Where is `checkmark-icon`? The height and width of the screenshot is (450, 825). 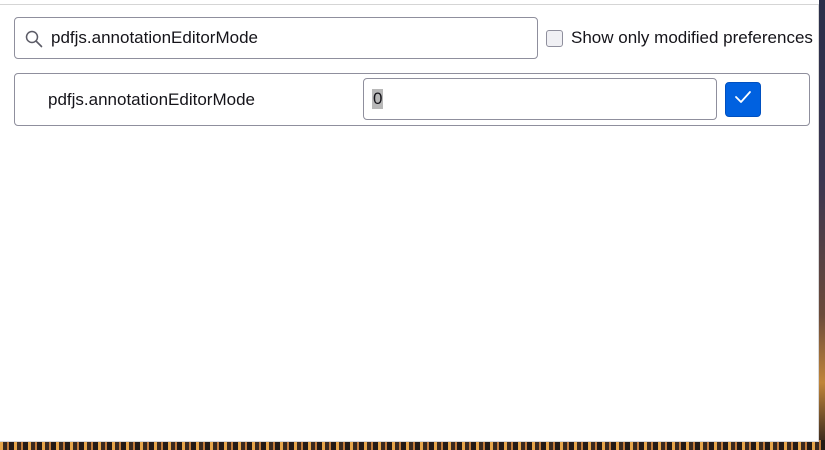
checkmark-icon is located at coordinates (743, 99).